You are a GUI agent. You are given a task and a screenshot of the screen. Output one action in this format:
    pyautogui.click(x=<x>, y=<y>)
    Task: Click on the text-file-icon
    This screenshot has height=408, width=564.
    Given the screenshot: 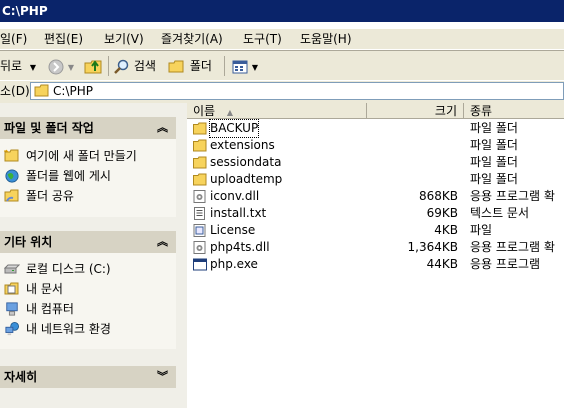 What is the action you would take?
    pyautogui.click(x=200, y=213)
    